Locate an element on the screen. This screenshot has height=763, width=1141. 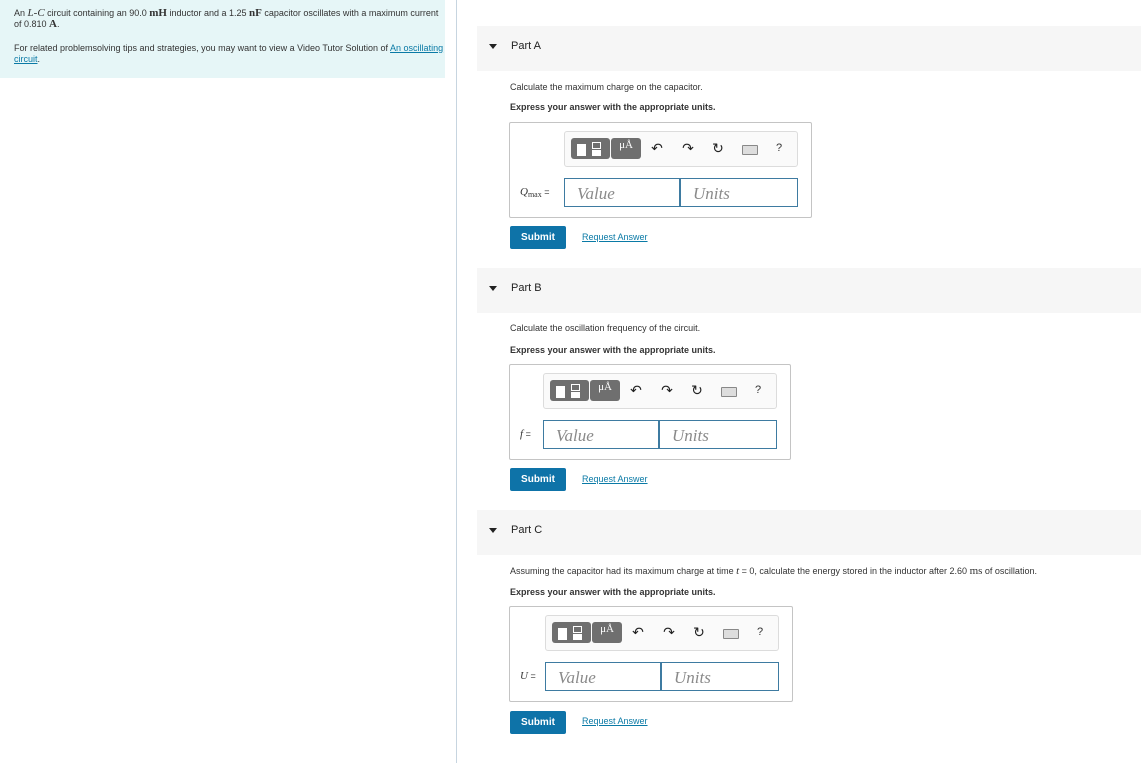
part-a-submit-button: Submit is located at coordinates (538, 237).